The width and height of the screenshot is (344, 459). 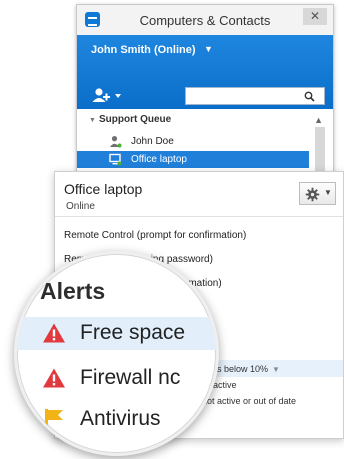 What do you see at coordinates (315, 16) in the screenshot?
I see `close-button: ✕` at bounding box center [315, 16].